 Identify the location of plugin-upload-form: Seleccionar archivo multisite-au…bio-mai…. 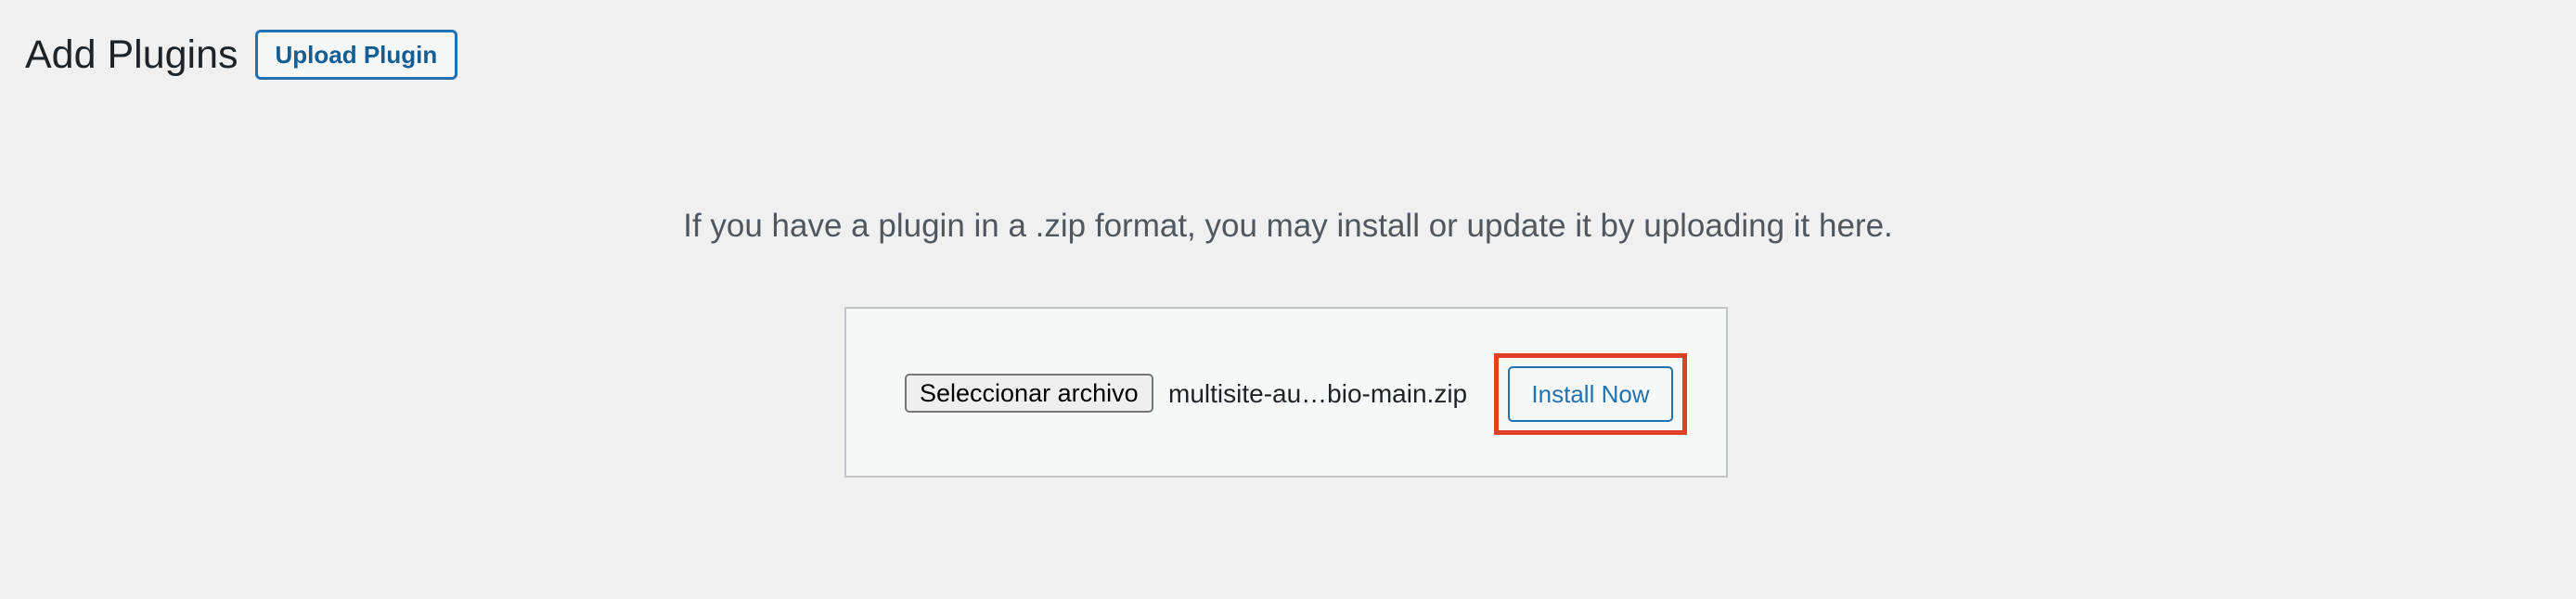
(1286, 392).